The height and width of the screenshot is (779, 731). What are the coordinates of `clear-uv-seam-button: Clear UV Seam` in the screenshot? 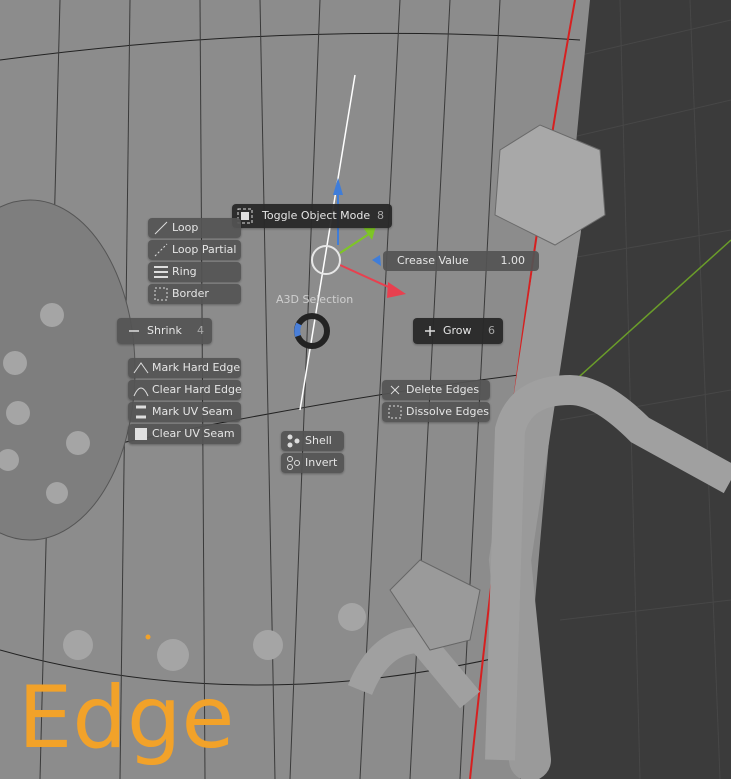 It's located at (184, 434).